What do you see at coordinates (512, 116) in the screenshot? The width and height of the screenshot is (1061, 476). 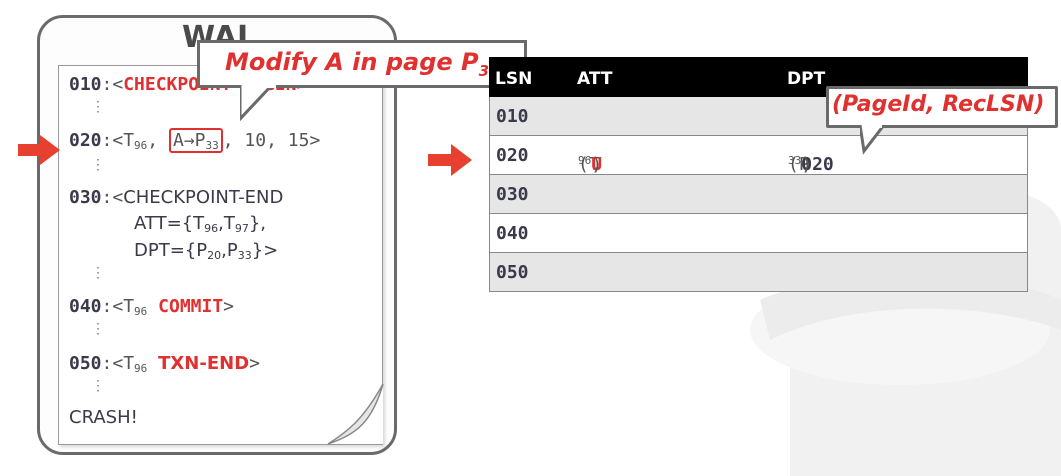 I see `row-lsn: 010` at bounding box center [512, 116].